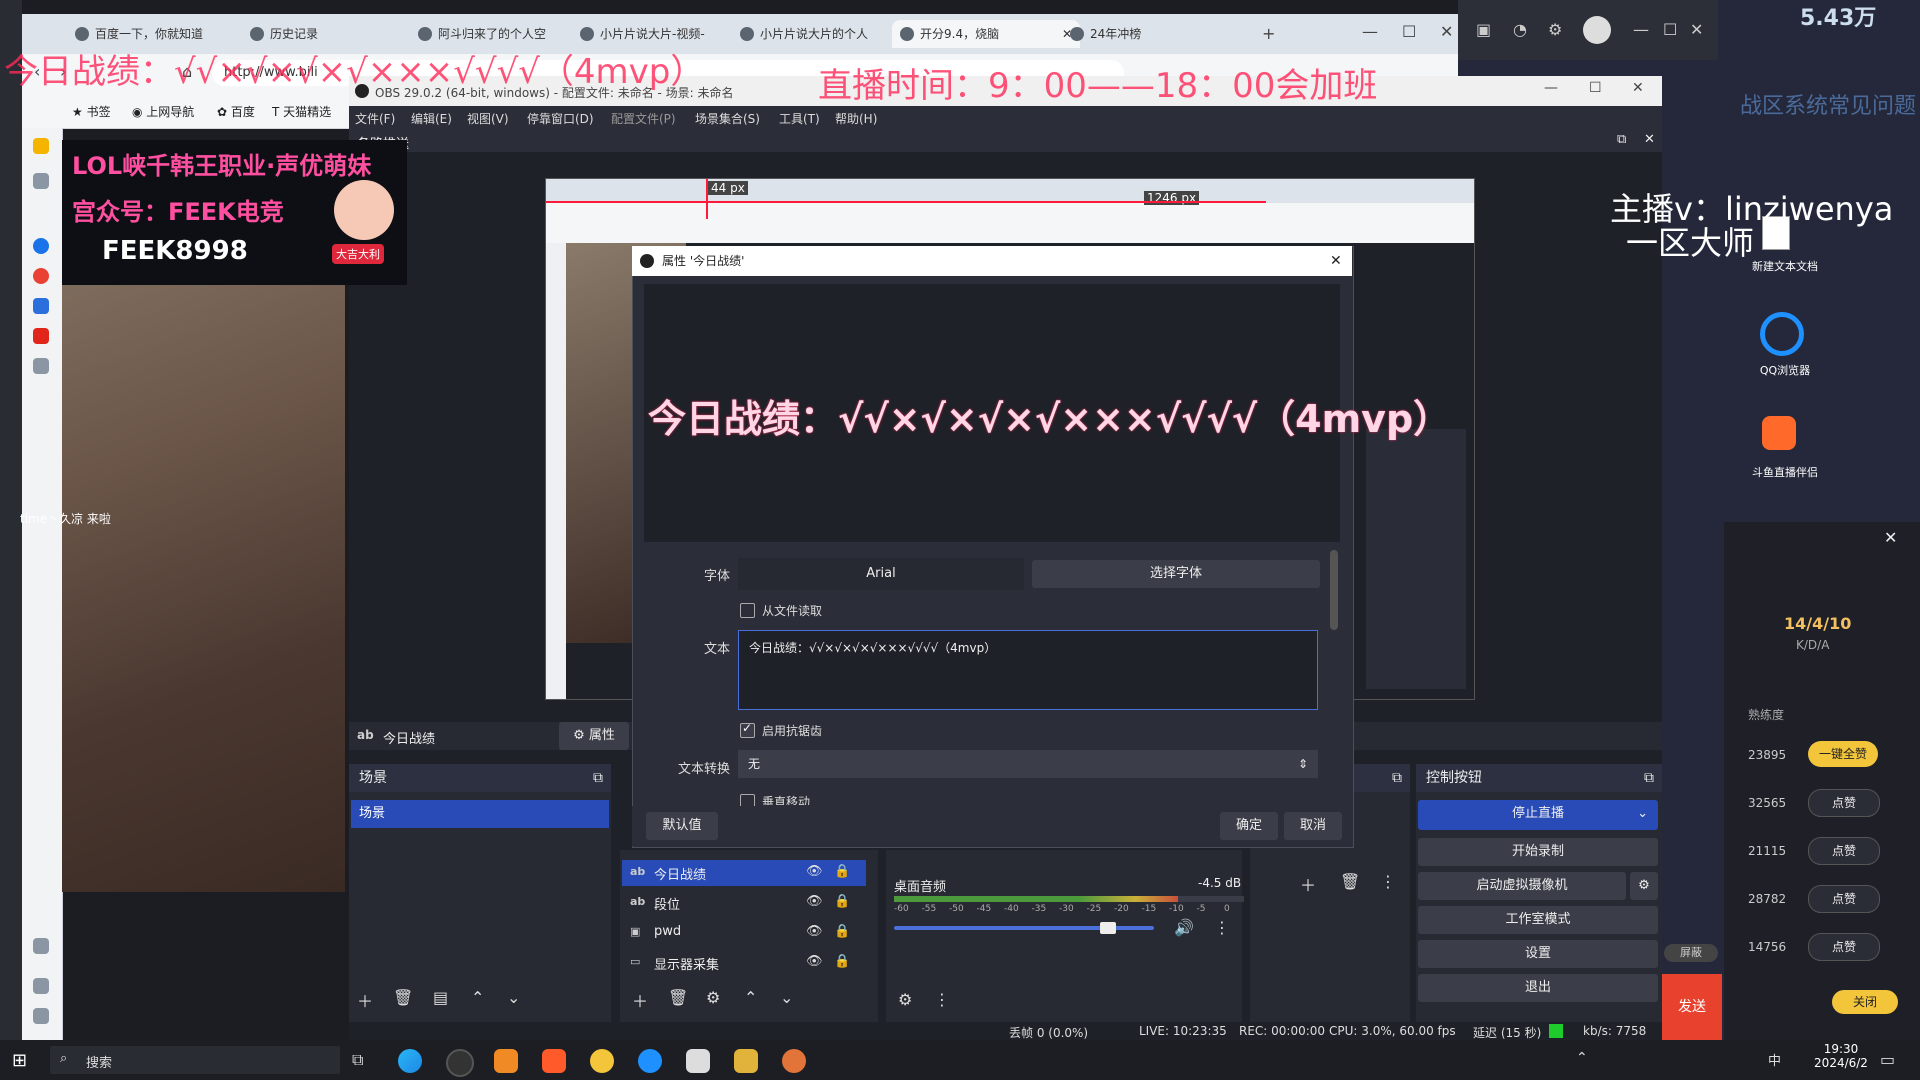 The height and width of the screenshot is (1080, 1920). I want to click on source-item: ab 今日战绩 👁 🔒, so click(745, 874).